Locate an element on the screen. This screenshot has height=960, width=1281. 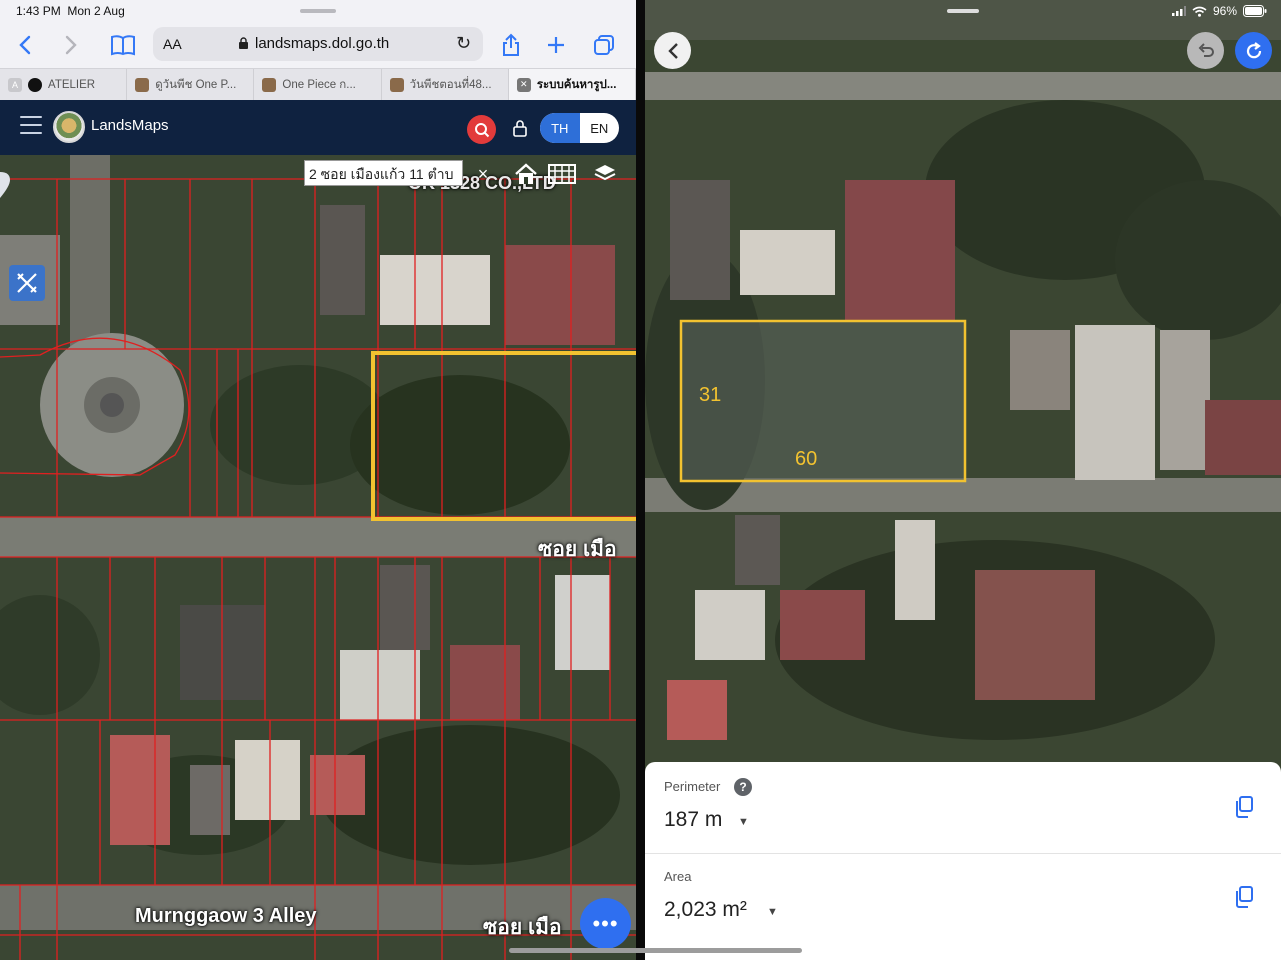
safari-toolbar: AA landsmaps.dol.go.th ↻ is located at coordinates (318, 45).